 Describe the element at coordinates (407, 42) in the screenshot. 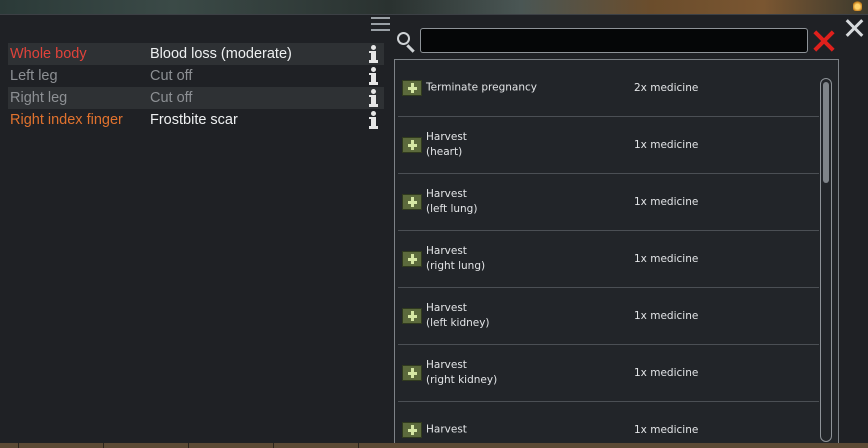

I see `search-icon` at that location.